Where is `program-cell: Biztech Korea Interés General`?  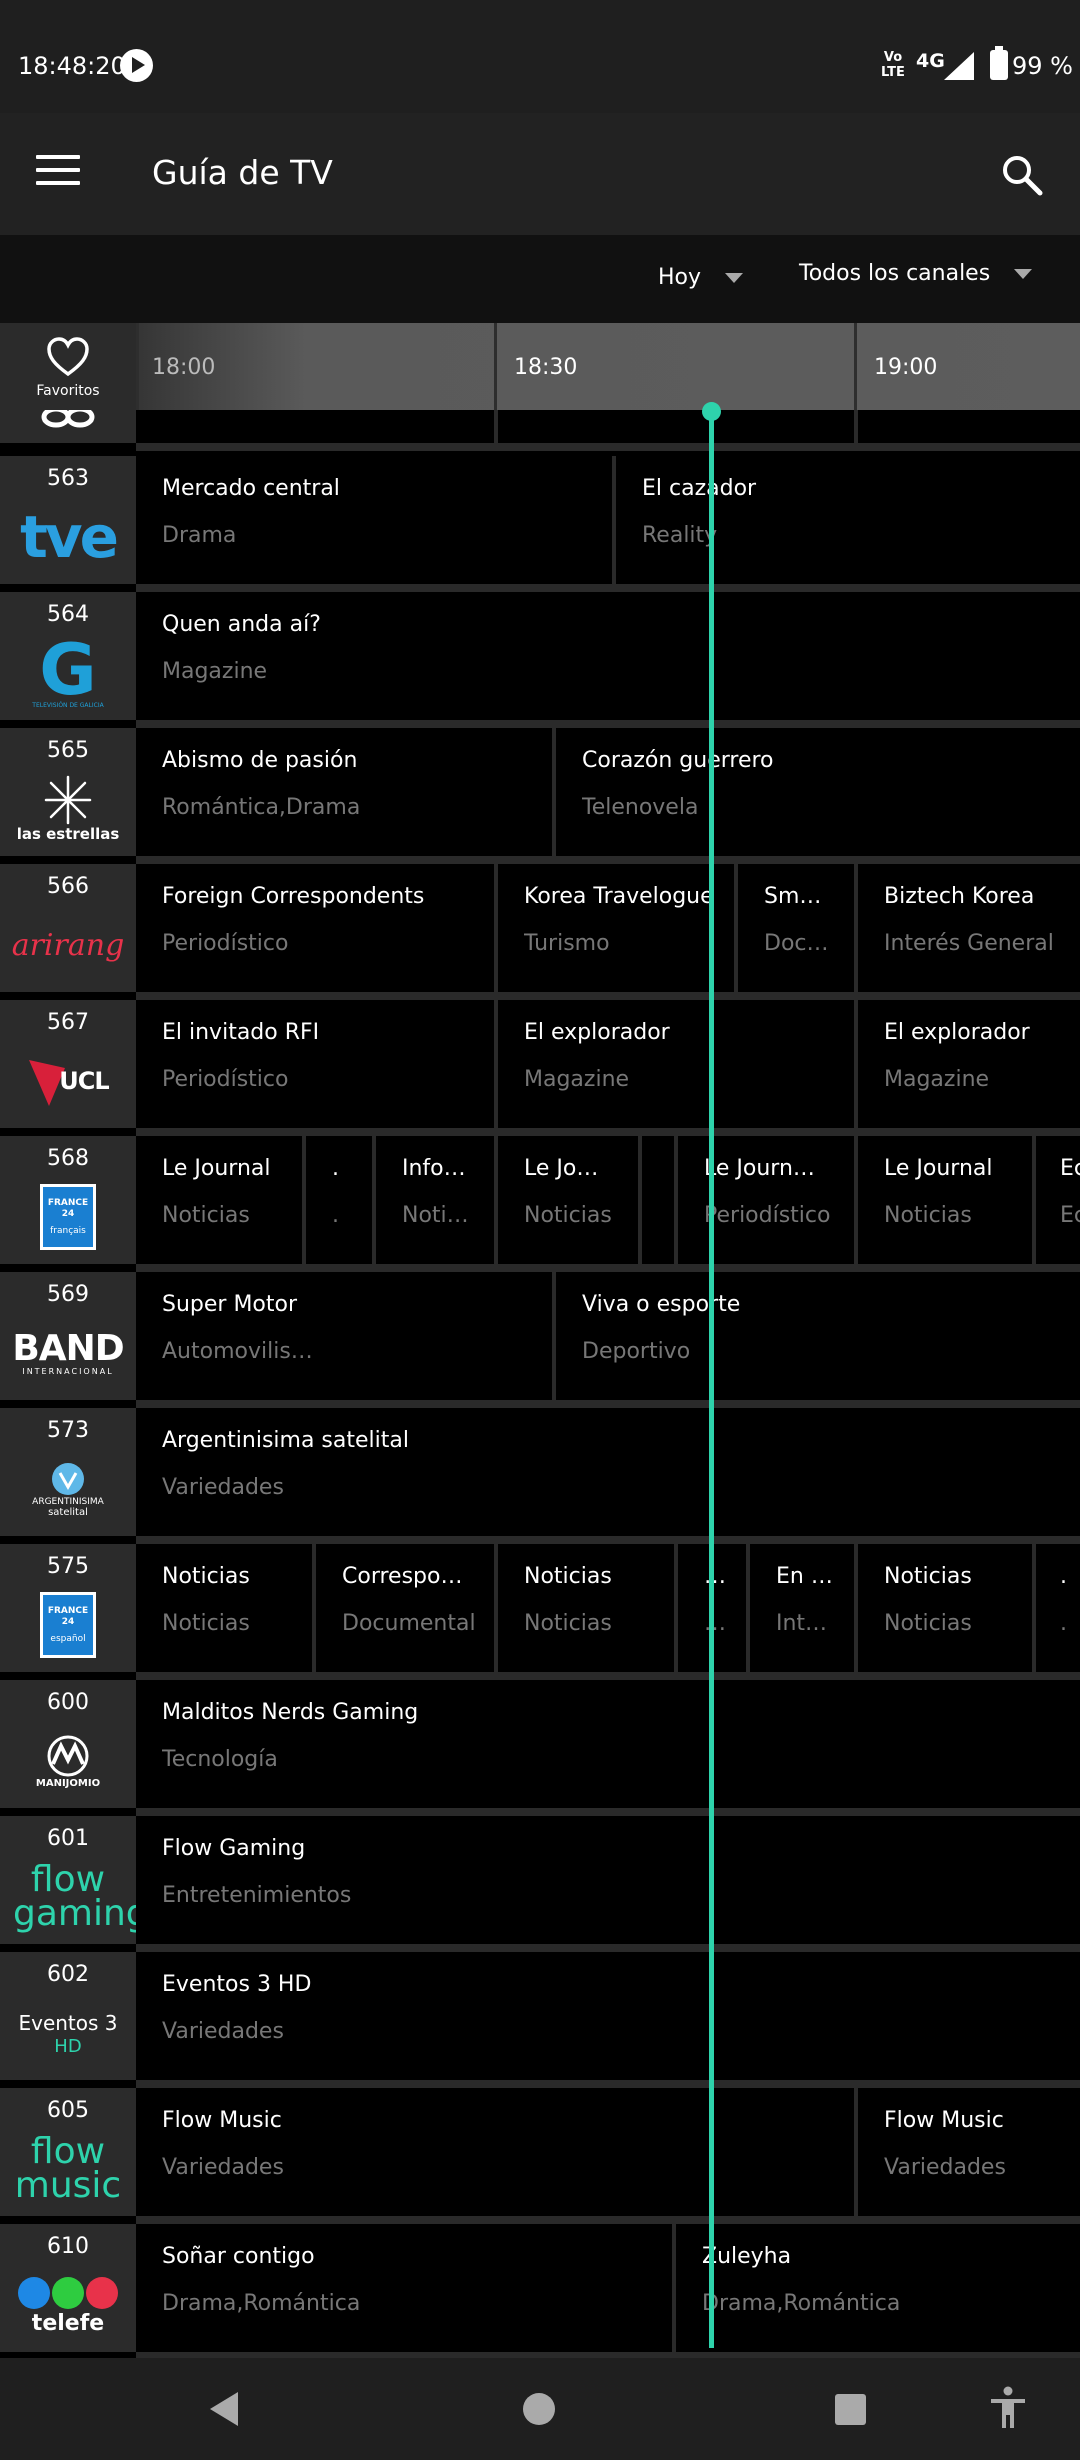 program-cell: Biztech Korea Interés General is located at coordinates (969, 928).